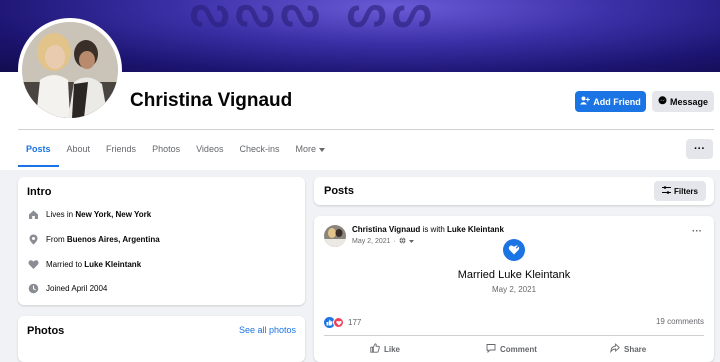  Describe the element at coordinates (33, 239) in the screenshot. I see `location-pin-icon` at that location.